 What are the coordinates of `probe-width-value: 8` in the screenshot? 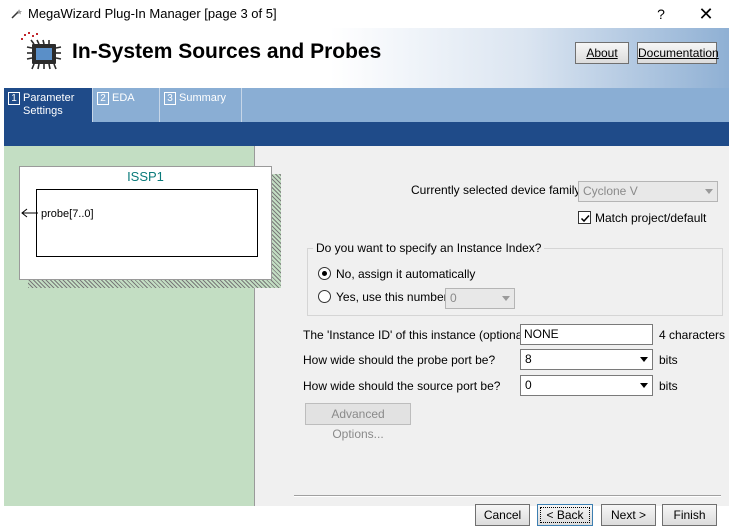 It's located at (528, 359).